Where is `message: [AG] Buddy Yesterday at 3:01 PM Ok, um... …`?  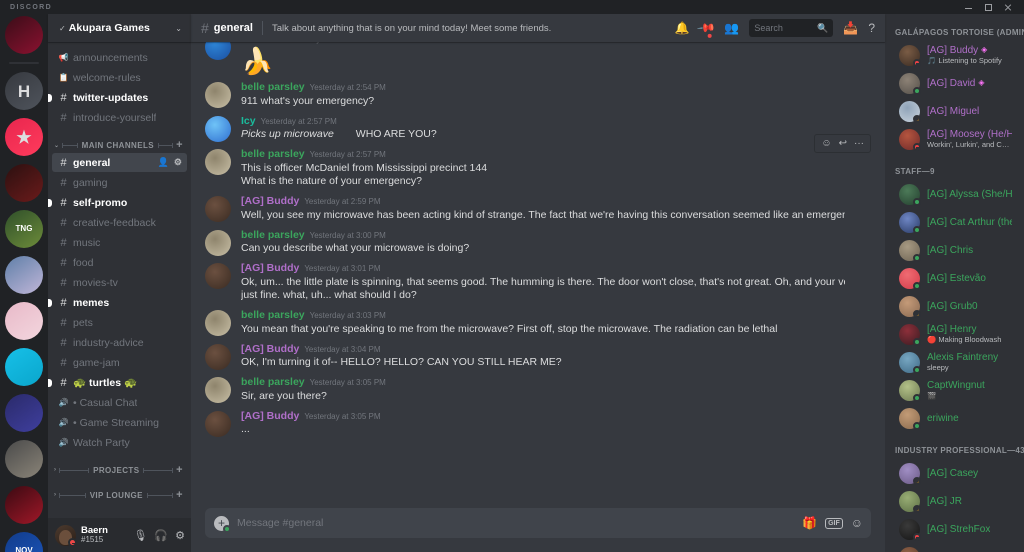 message: [AG] Buddy Yesterday at 3:01 PM Ok, um... … is located at coordinates (538, 280).